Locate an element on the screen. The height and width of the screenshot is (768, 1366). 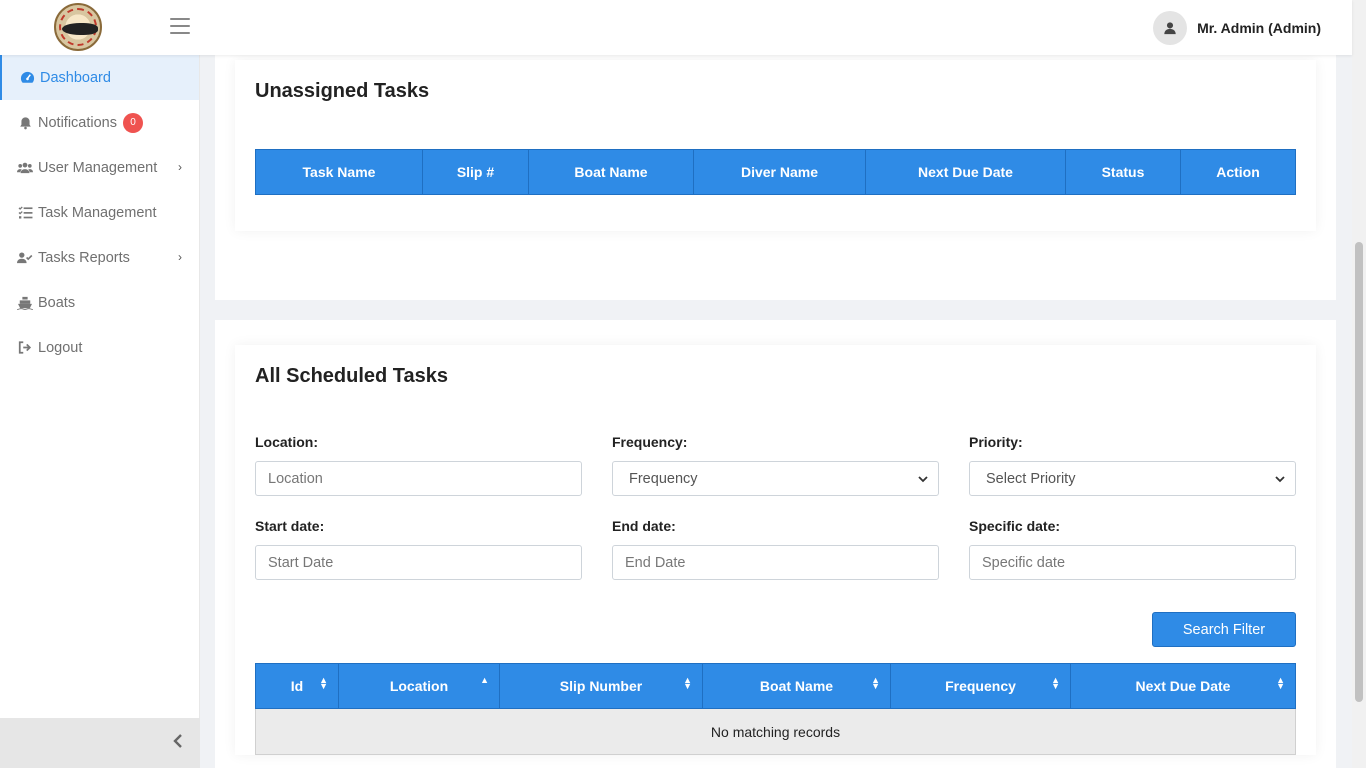
priority-select: Select Priority is located at coordinates (1132, 478).